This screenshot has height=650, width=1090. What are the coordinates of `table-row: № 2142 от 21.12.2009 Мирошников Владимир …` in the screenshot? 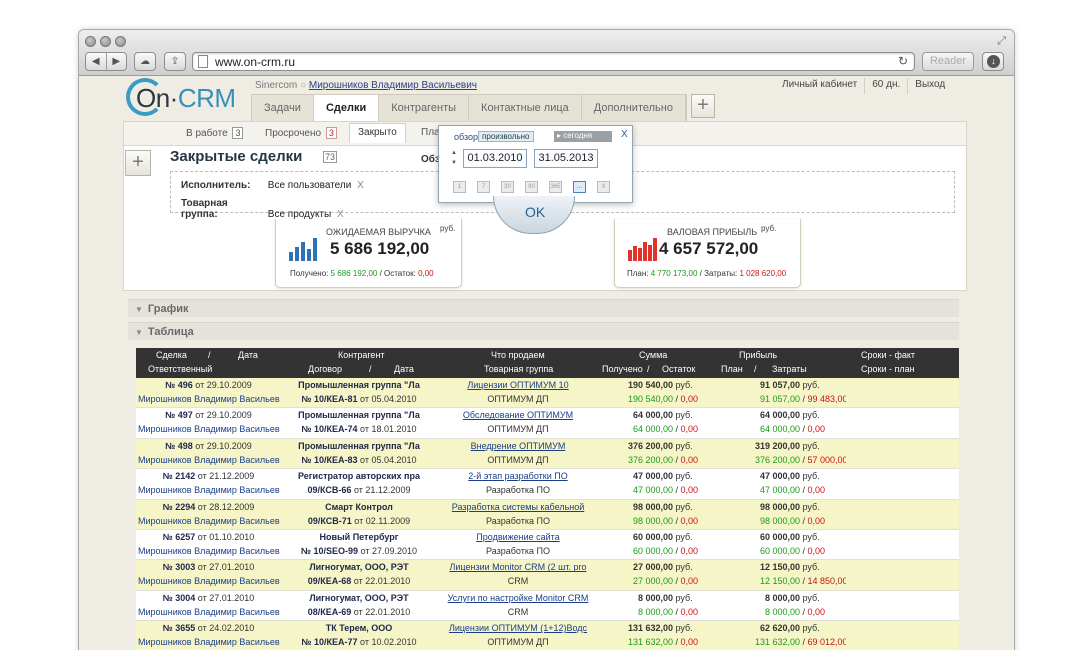 It's located at (547, 484).